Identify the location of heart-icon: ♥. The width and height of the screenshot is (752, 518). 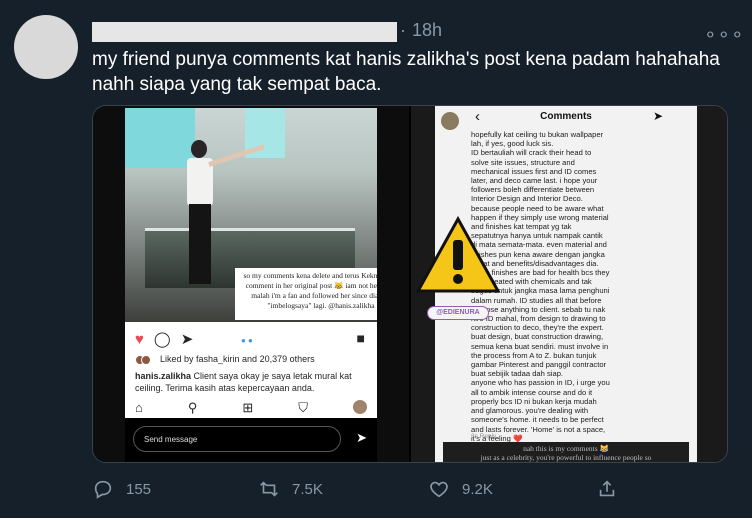
(139, 339).